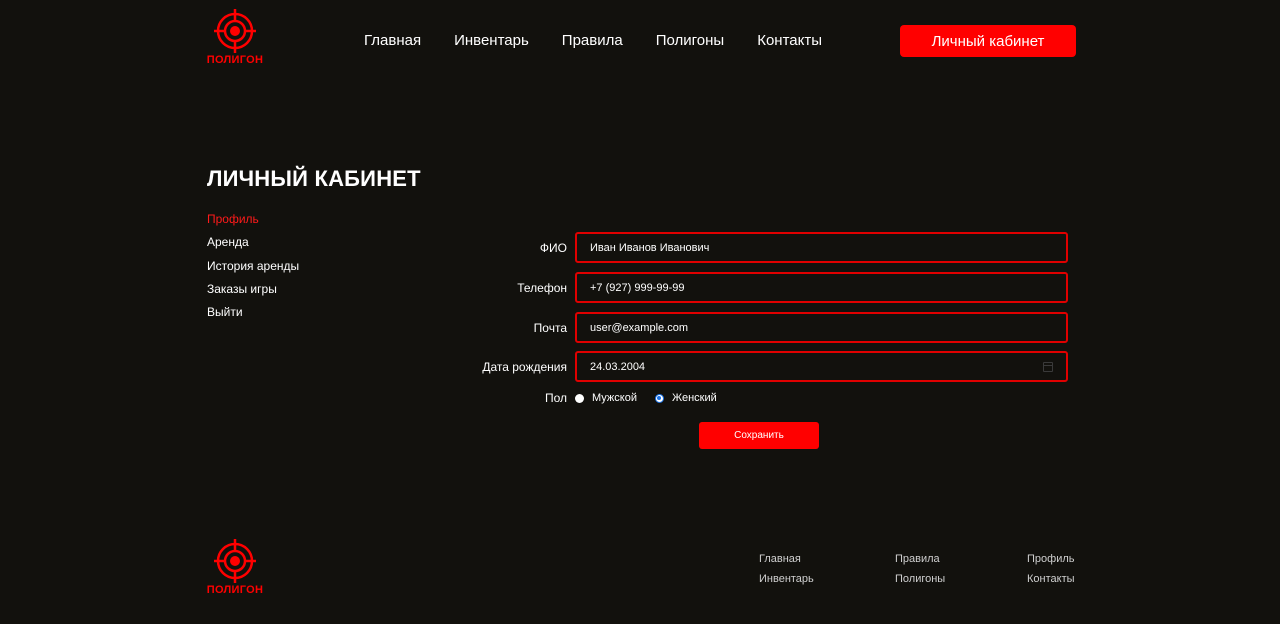 This screenshot has height=624, width=1280. What do you see at coordinates (491, 41) in the screenshot?
I see `nav-item-inventory: Инвентарь` at bounding box center [491, 41].